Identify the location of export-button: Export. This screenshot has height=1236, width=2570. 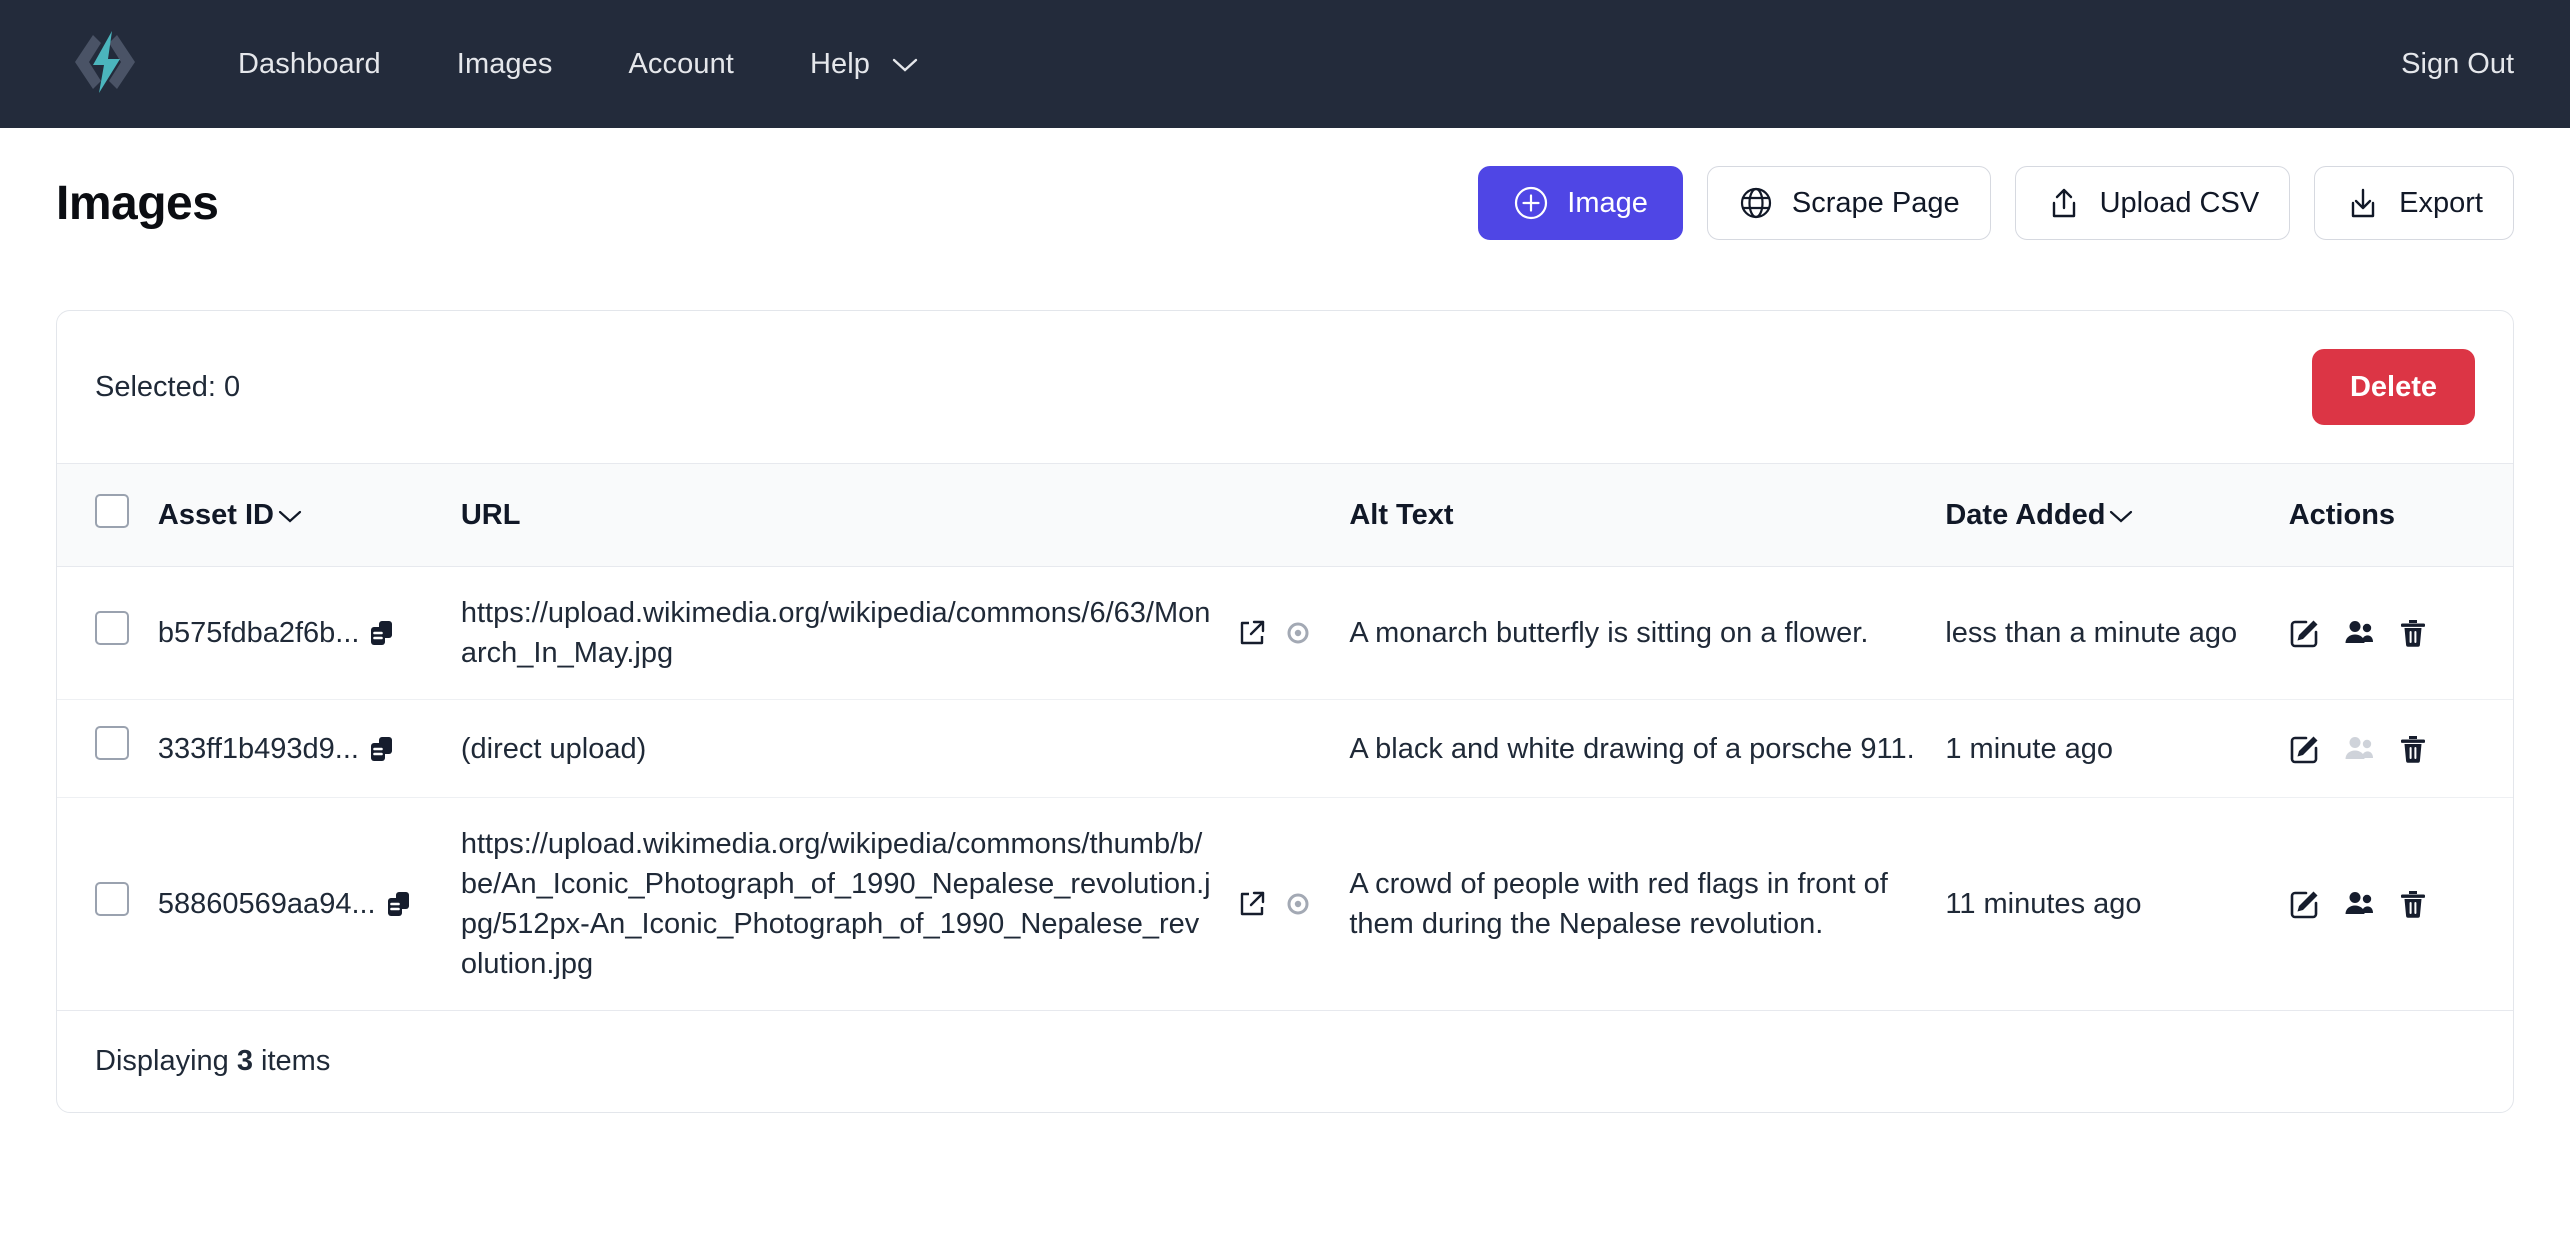
(2414, 203).